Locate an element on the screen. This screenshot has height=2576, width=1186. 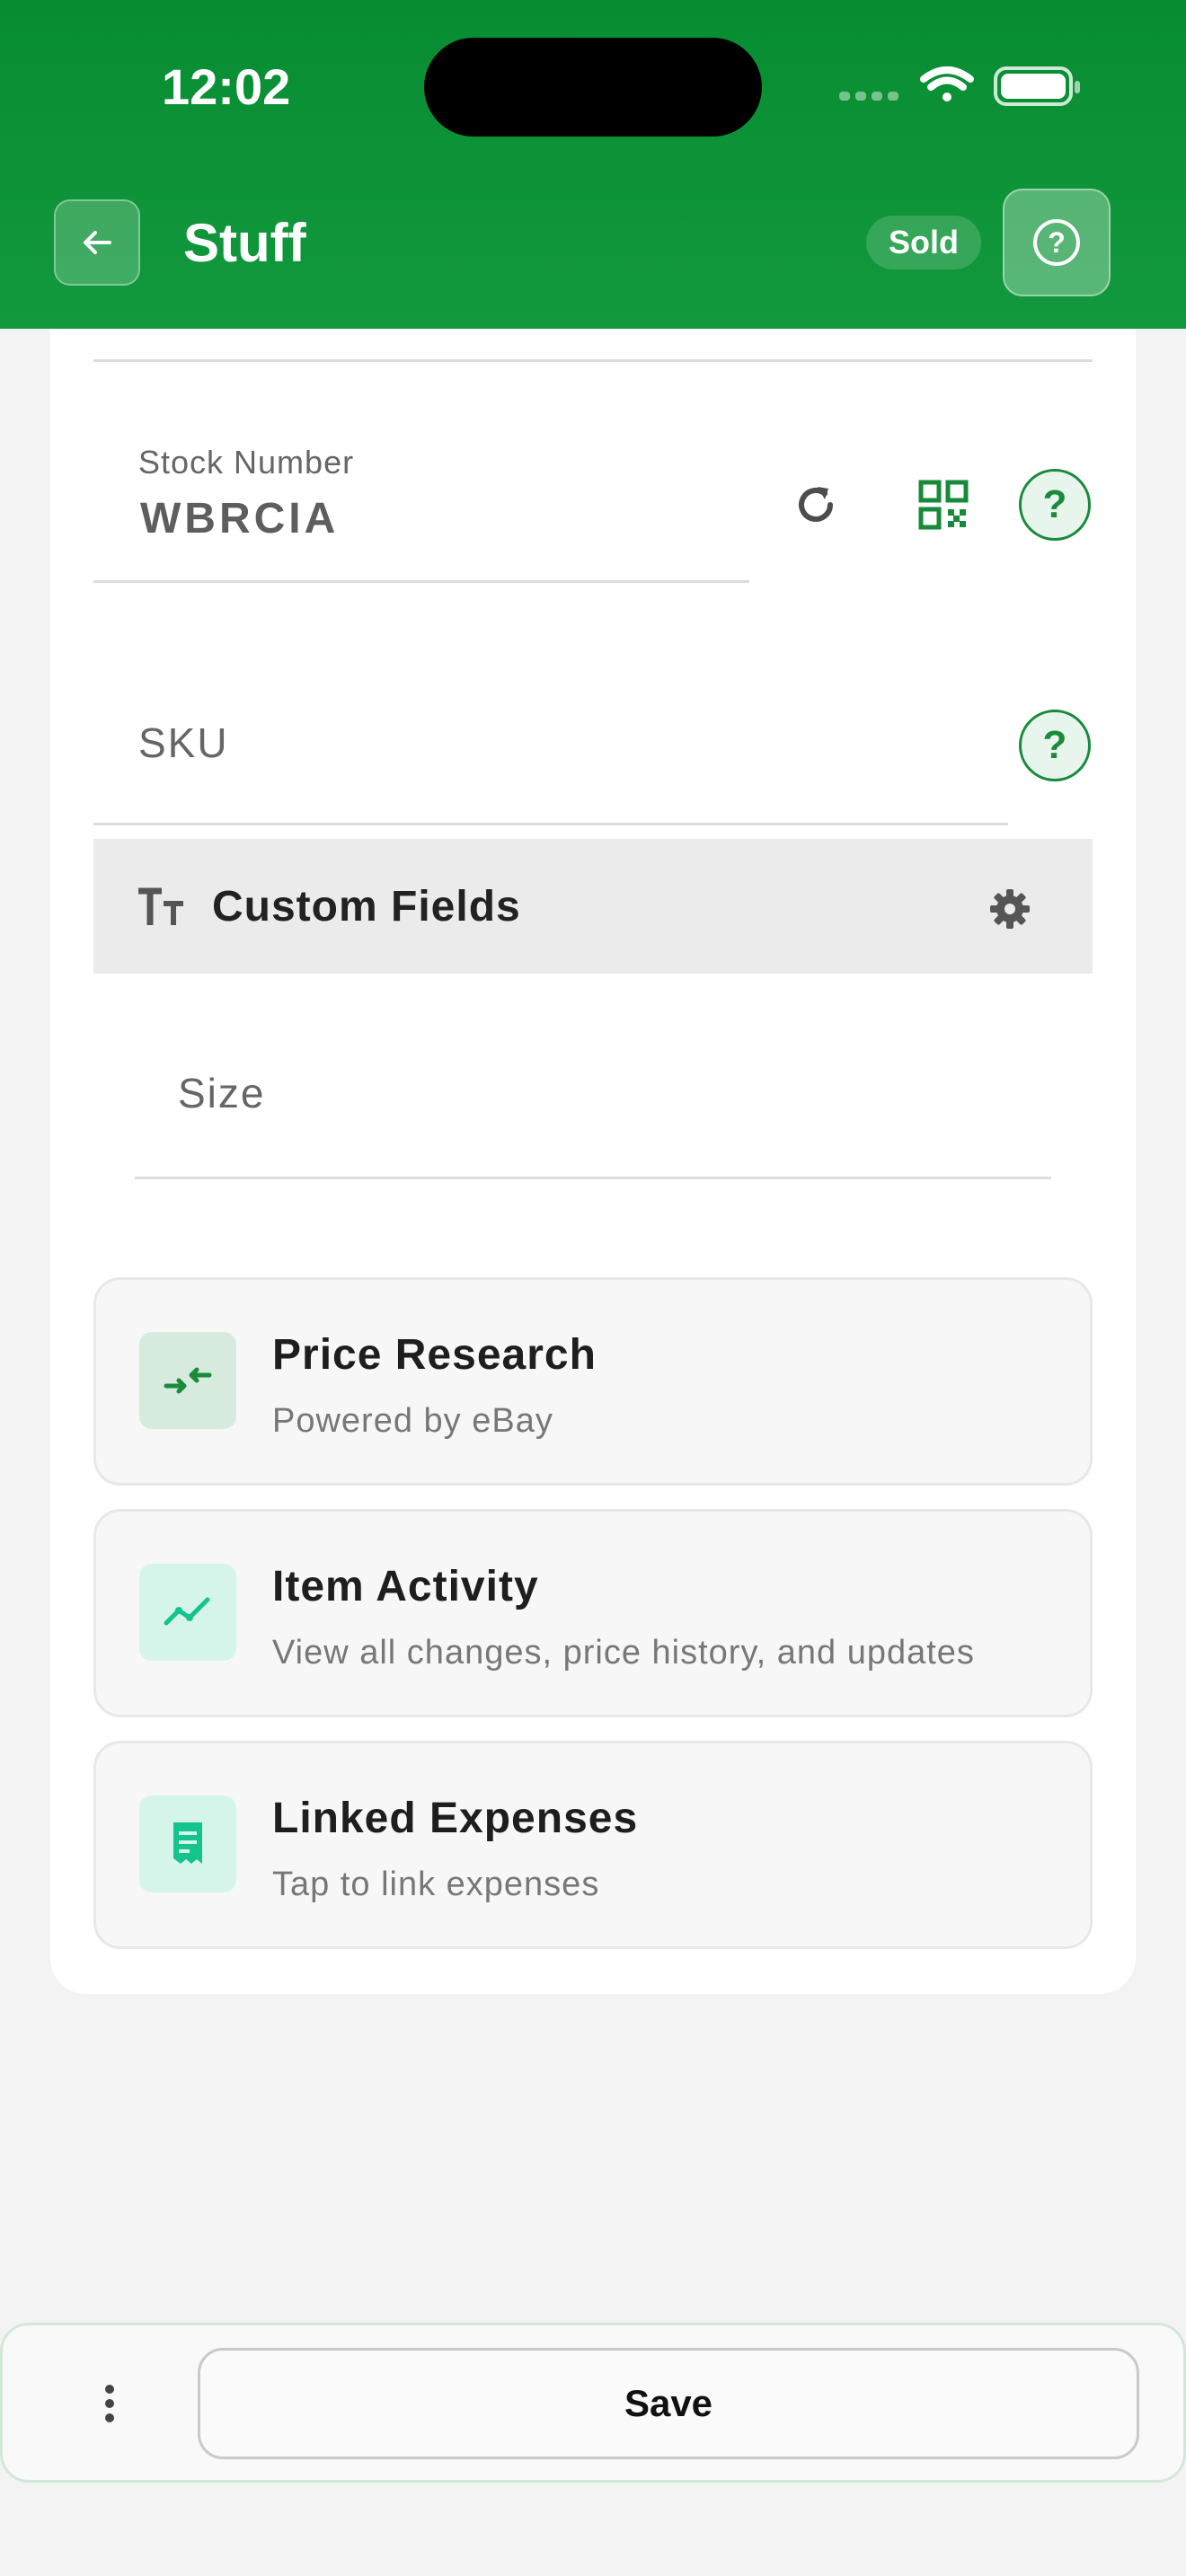
sku-input: SKU is located at coordinates (183, 743).